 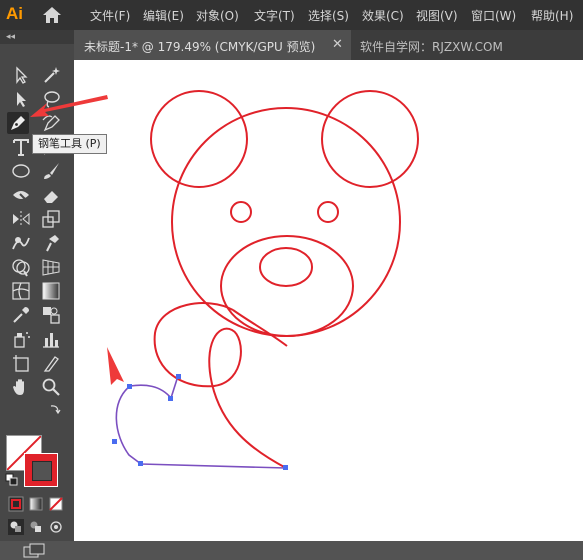 I want to click on pen-tool-icon, so click(x=18, y=123).